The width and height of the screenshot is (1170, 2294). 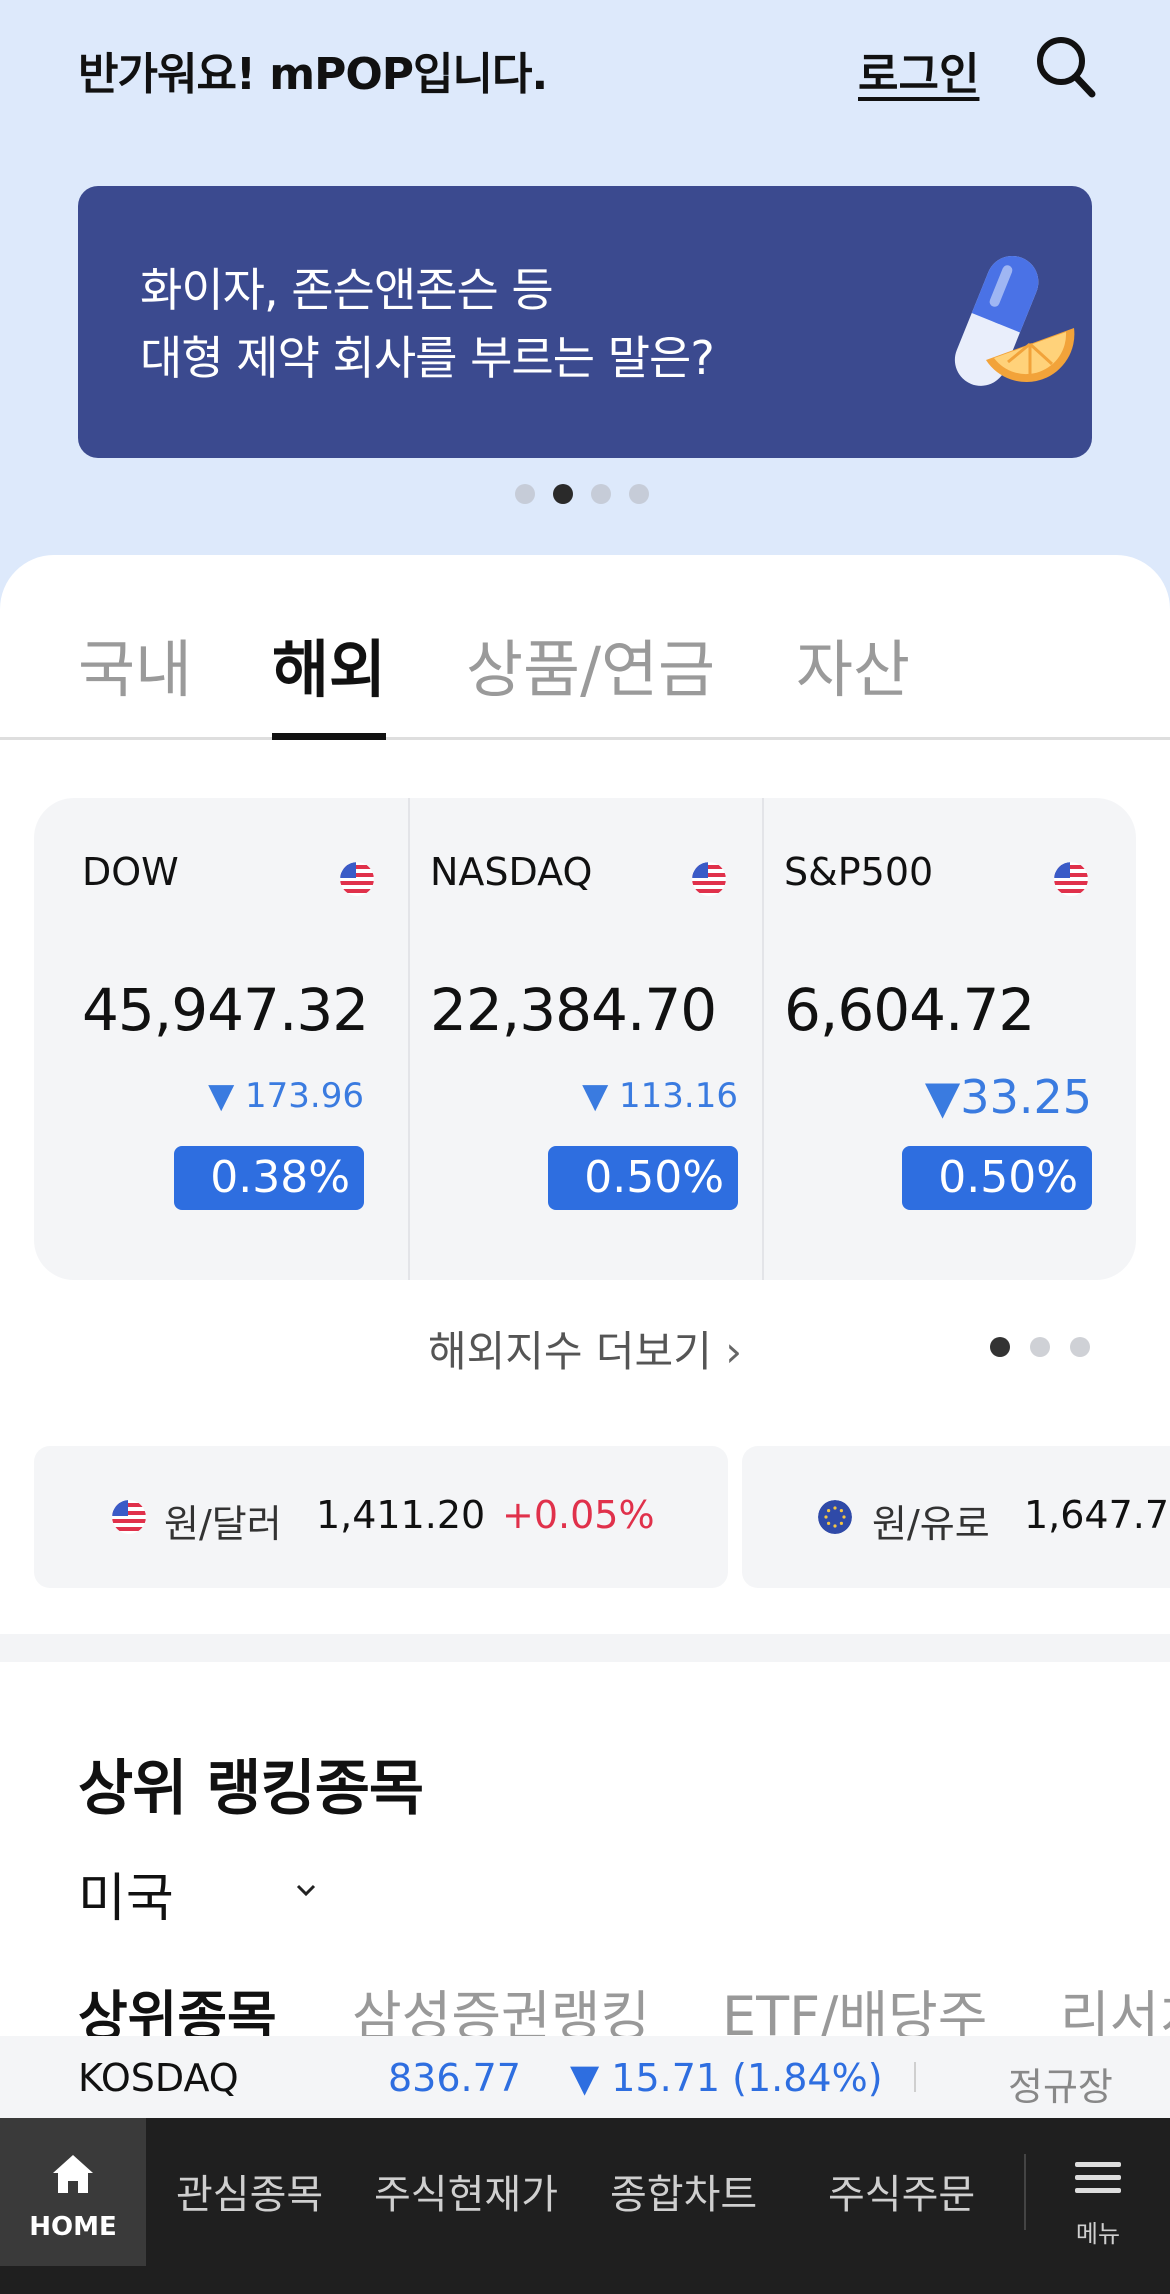 I want to click on fx-value: 1,411.20, so click(x=401, y=1515).